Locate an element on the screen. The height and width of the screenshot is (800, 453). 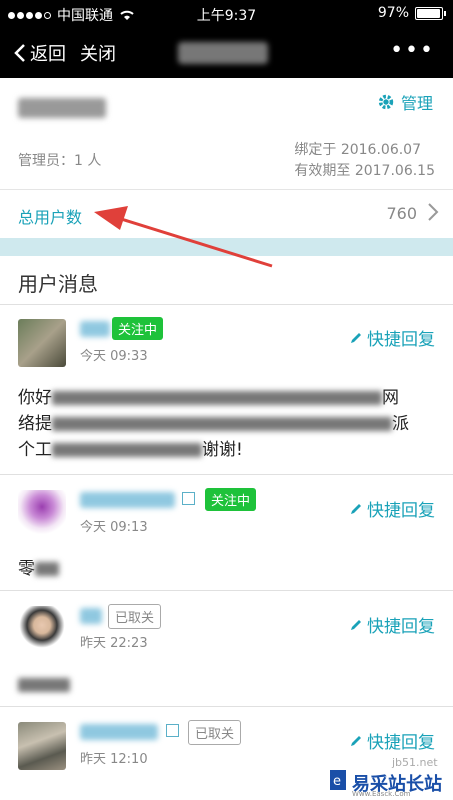
message-text: 网 is located at coordinates (390, 398).